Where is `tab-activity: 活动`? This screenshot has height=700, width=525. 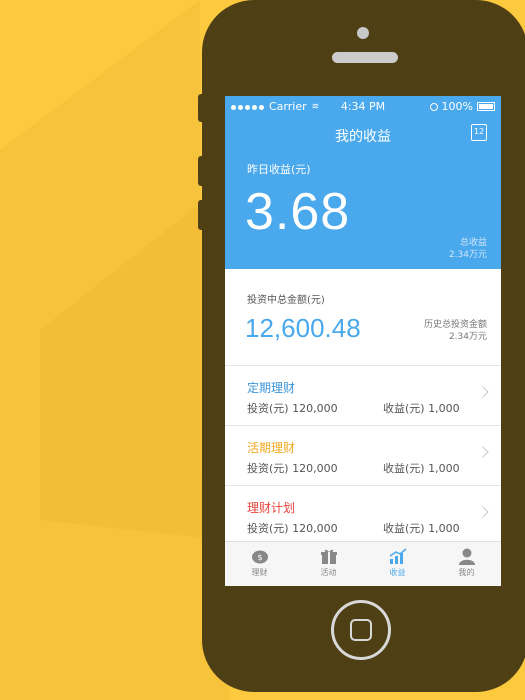 tab-activity: 活动 is located at coordinates (328, 564).